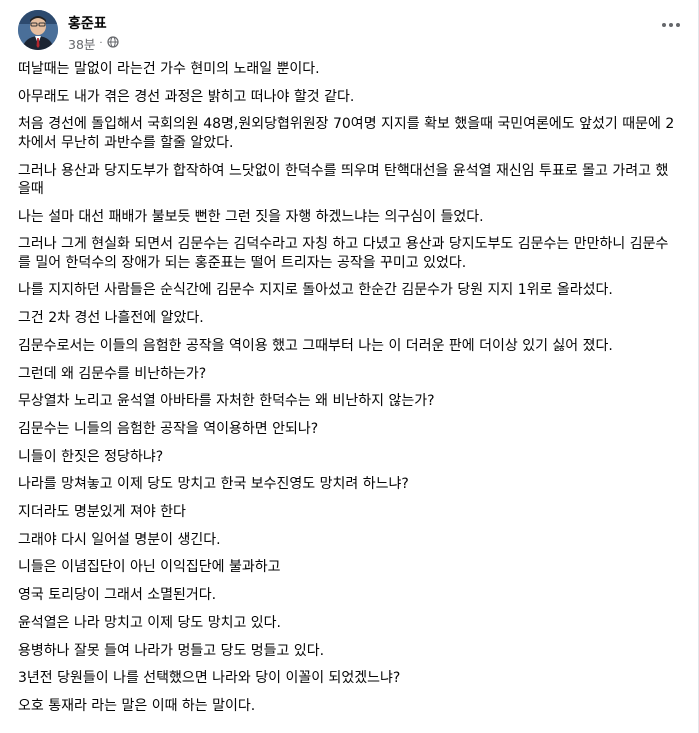 The height and width of the screenshot is (733, 699). Describe the element at coordinates (149, 622) in the screenshot. I see `paragraph-line: 윤석열은 나라 망치고 이제 당도 망치고 있다.` at that location.